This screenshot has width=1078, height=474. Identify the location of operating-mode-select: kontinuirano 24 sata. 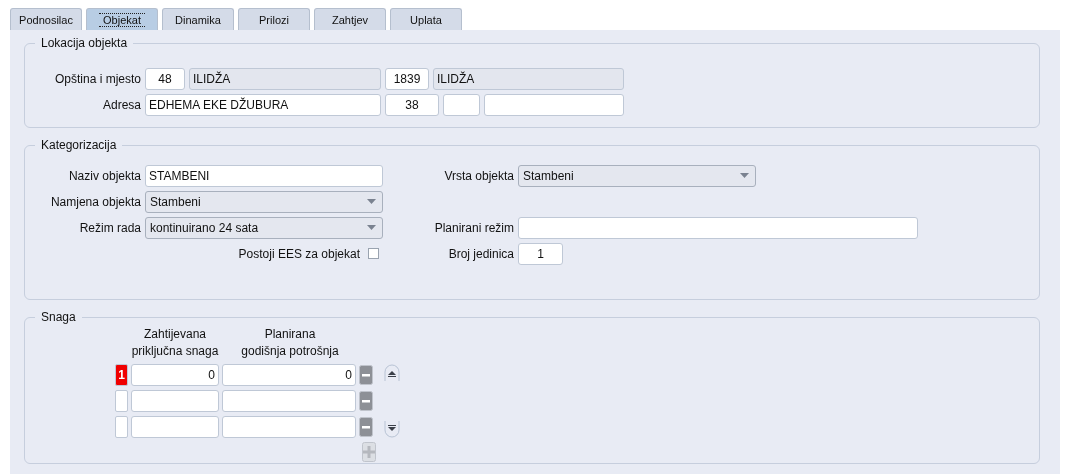
(264, 227).